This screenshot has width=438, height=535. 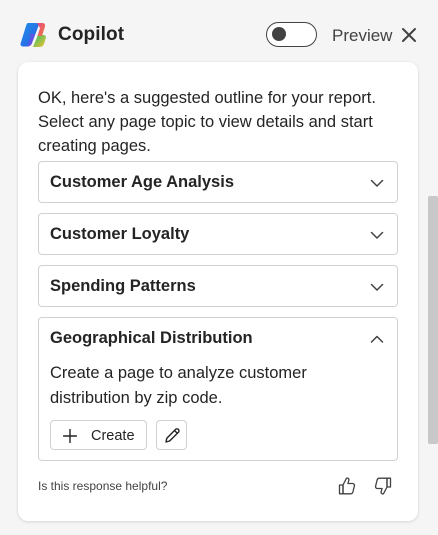 What do you see at coordinates (433, 320) in the screenshot?
I see `scrollbar-thumb` at bounding box center [433, 320].